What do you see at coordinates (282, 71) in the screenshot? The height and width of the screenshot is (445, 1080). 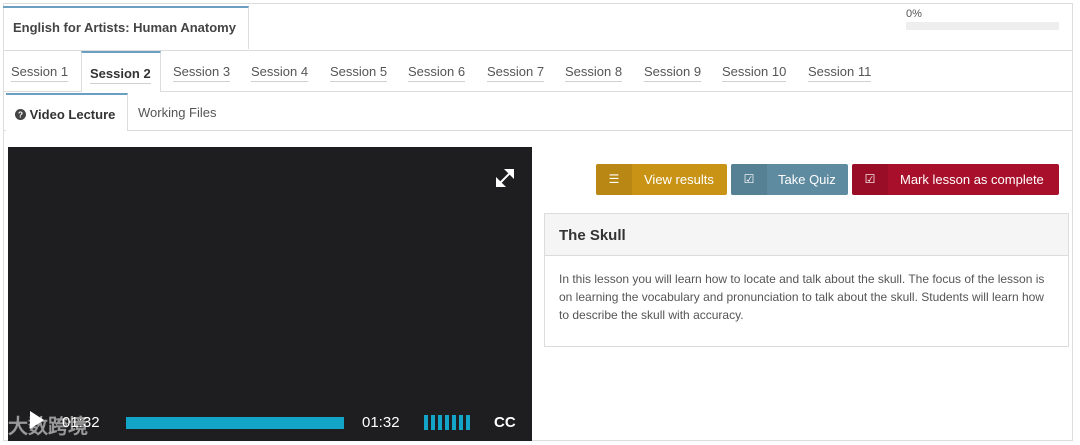 I see `tab-session-4: Session 4` at bounding box center [282, 71].